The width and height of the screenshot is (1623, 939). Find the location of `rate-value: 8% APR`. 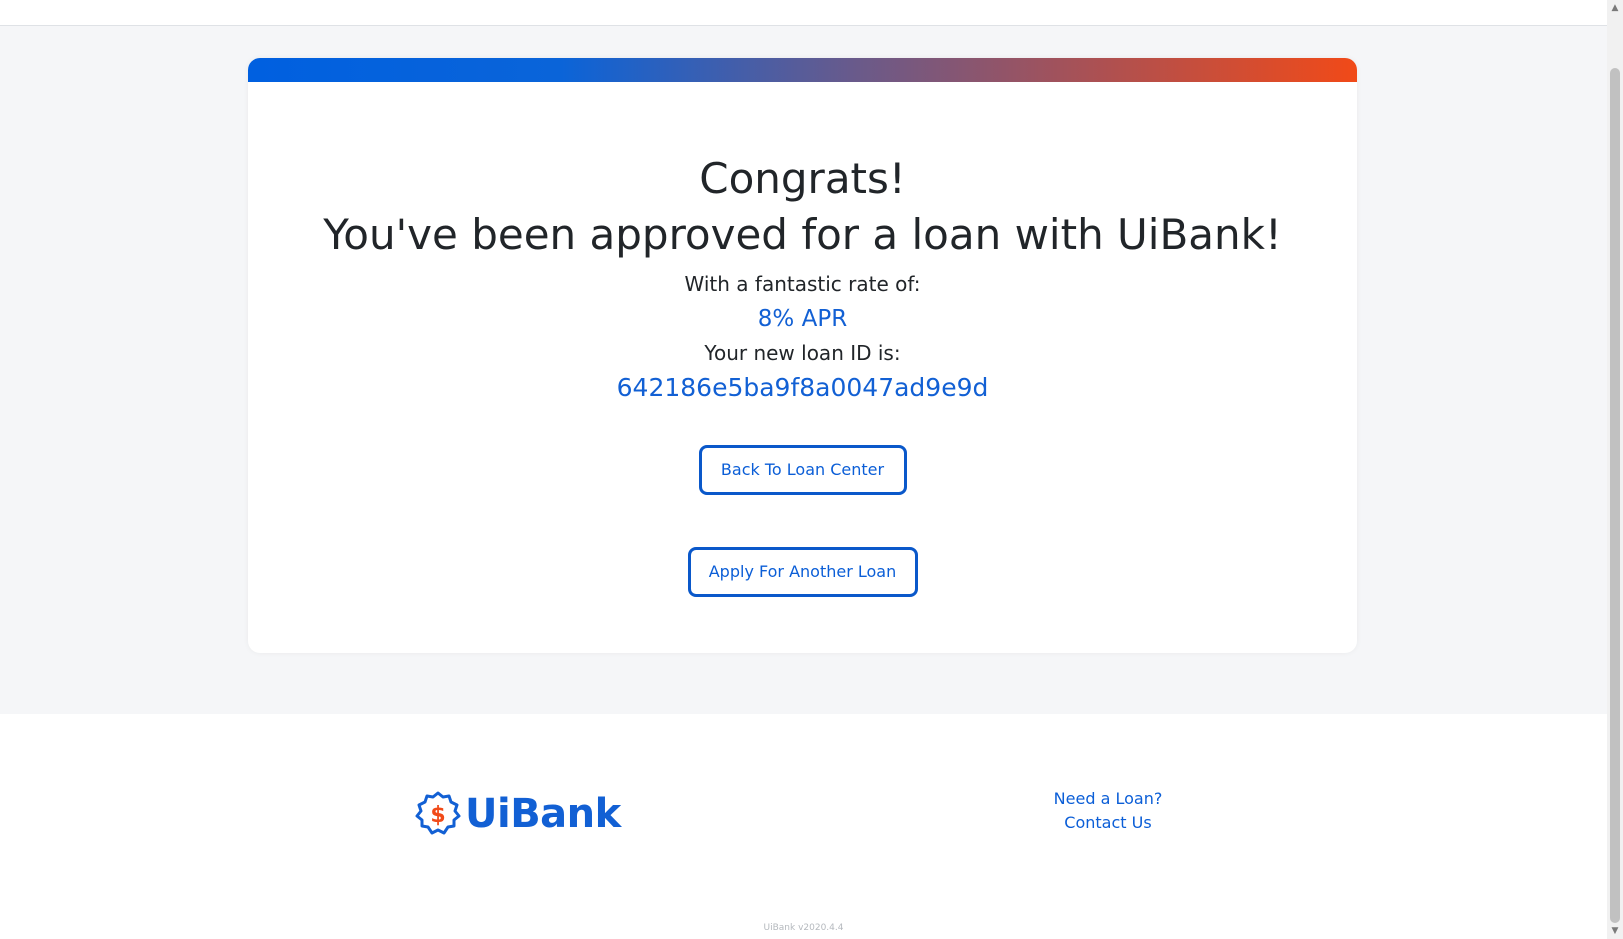

rate-value: 8% APR is located at coordinates (802, 319).